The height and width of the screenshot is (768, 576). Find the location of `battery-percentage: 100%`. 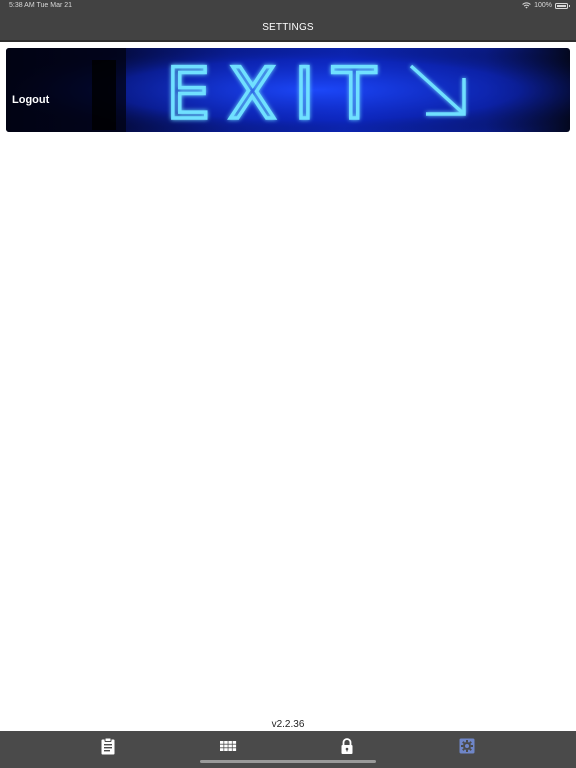

battery-percentage: 100% is located at coordinates (543, 5).